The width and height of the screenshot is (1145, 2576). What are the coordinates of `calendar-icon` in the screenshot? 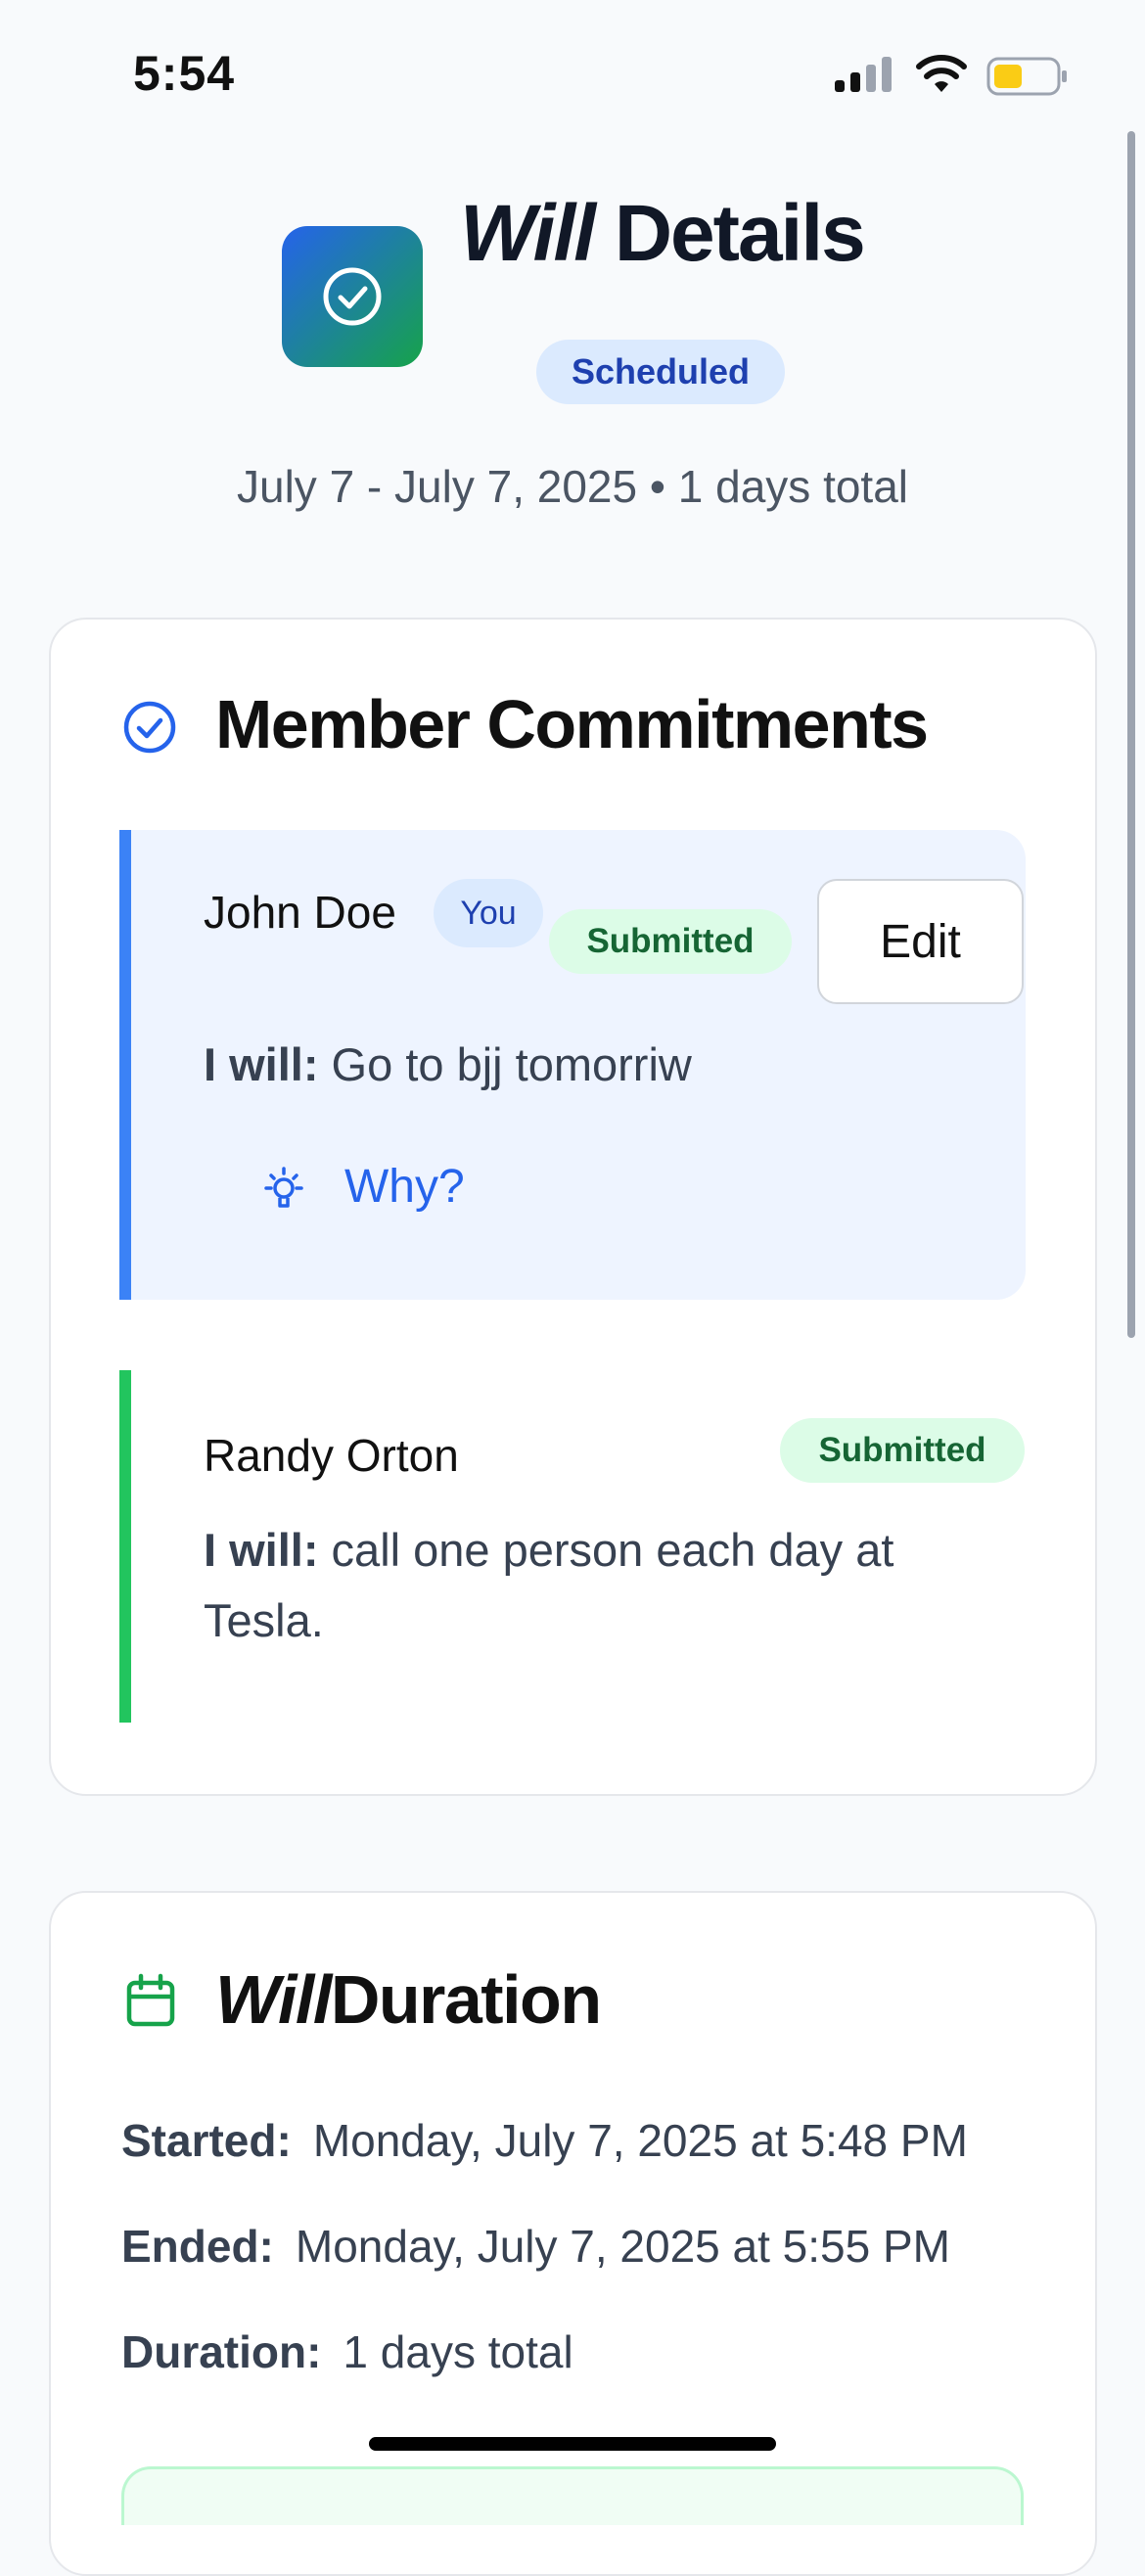 It's located at (150, 2003).